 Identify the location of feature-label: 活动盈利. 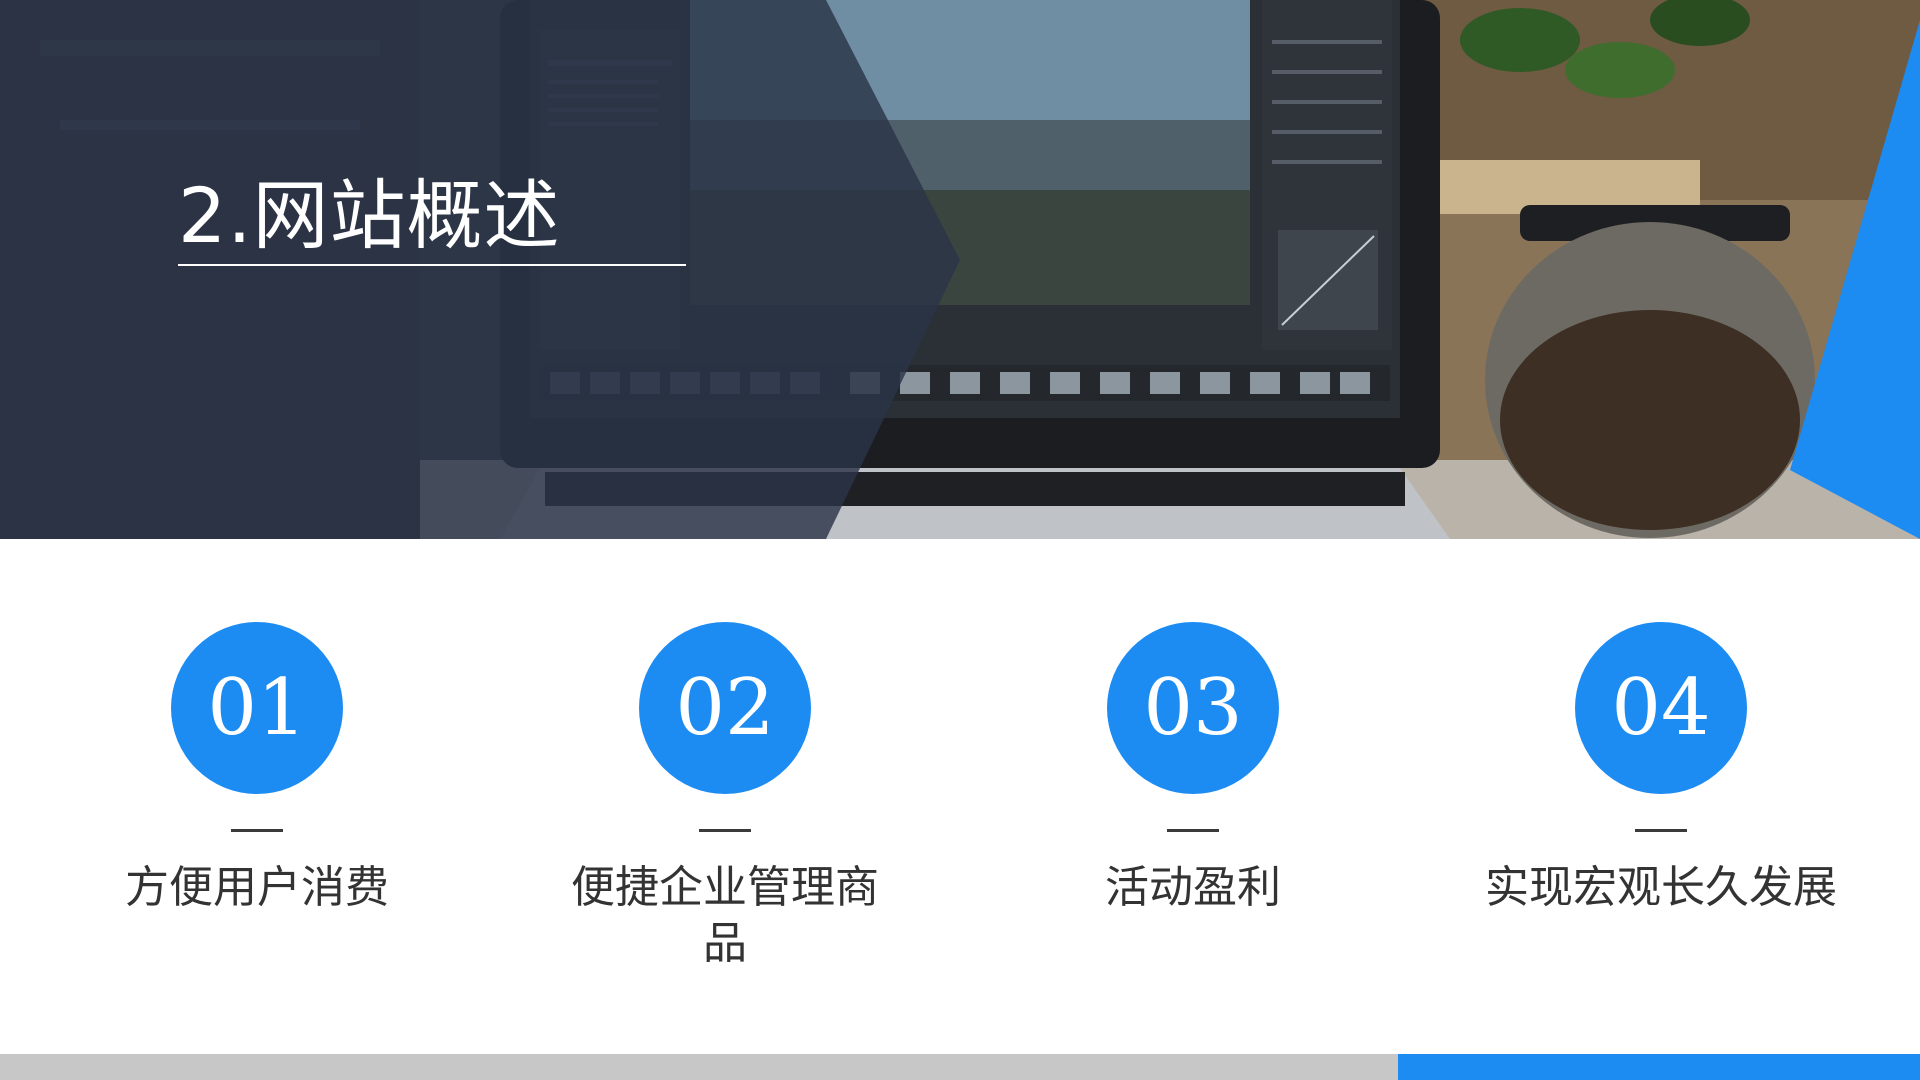
(1193, 887).